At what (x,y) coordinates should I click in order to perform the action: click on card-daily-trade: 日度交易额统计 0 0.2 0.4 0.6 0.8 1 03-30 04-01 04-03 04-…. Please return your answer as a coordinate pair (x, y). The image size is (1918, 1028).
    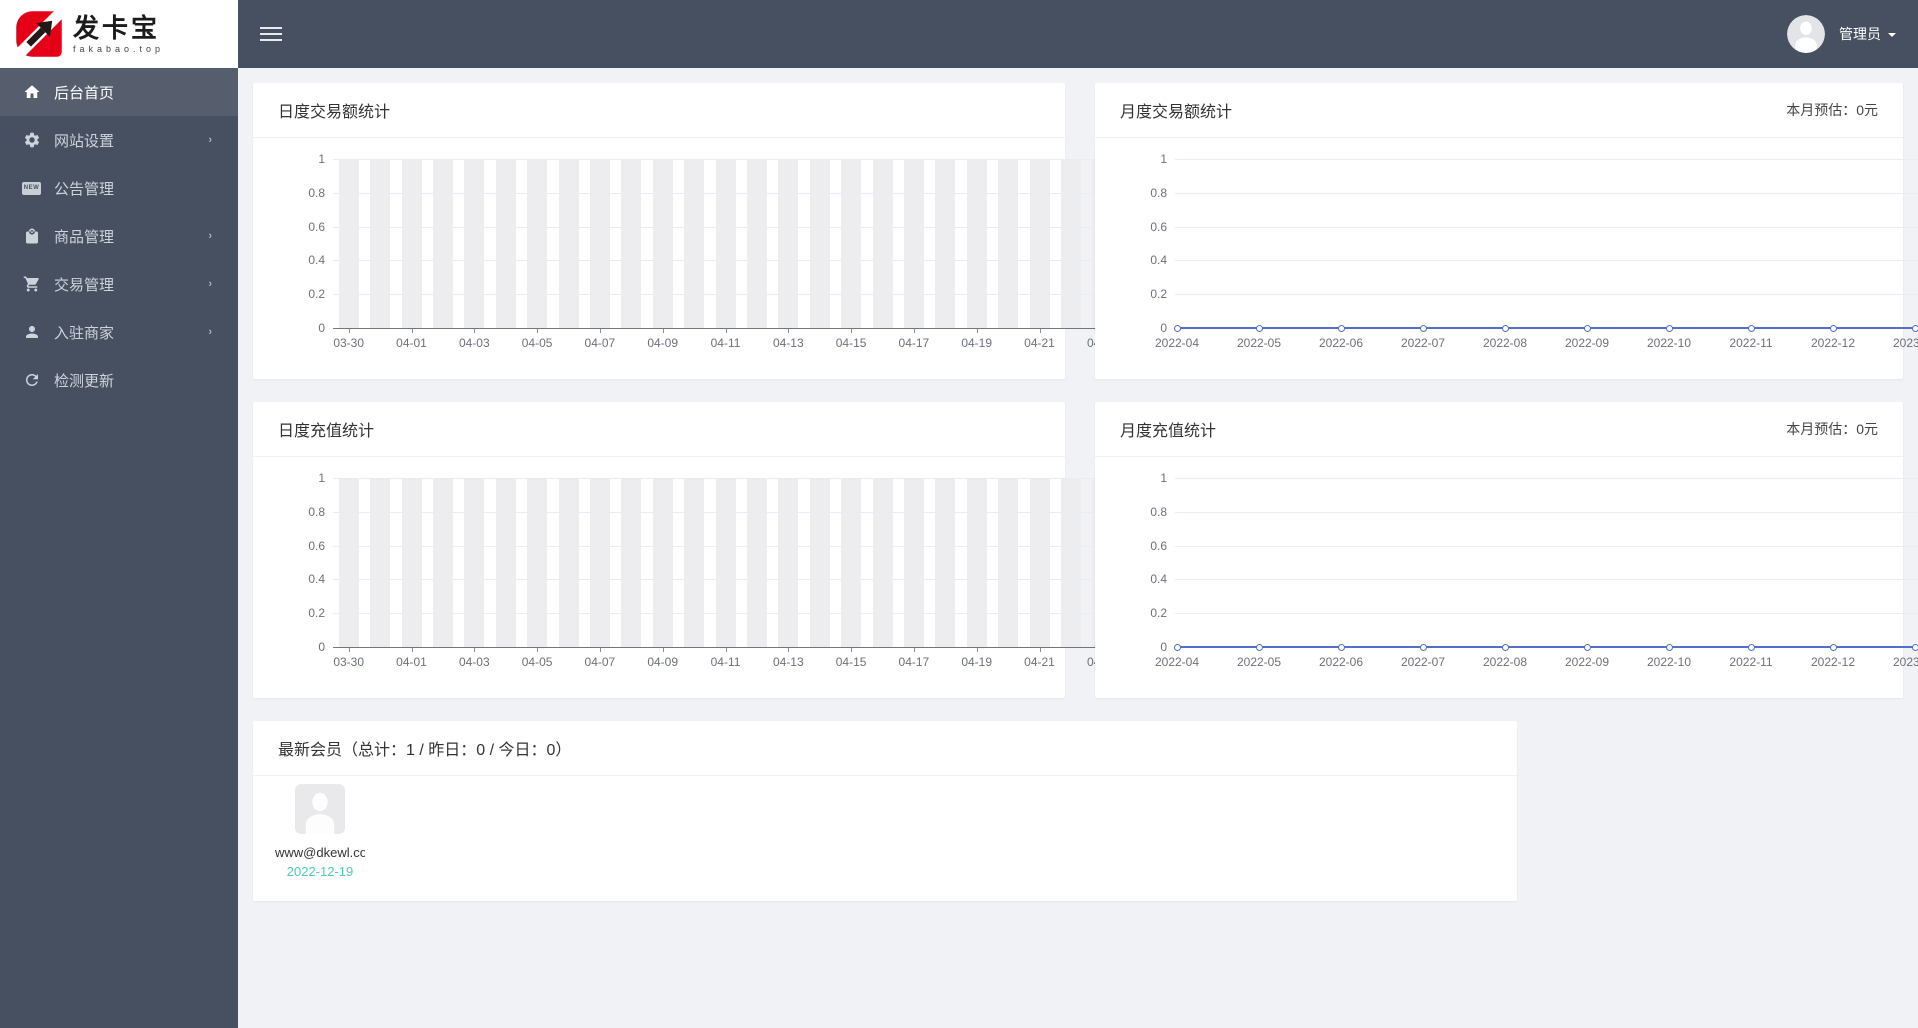
    Looking at the image, I should click on (685, 231).